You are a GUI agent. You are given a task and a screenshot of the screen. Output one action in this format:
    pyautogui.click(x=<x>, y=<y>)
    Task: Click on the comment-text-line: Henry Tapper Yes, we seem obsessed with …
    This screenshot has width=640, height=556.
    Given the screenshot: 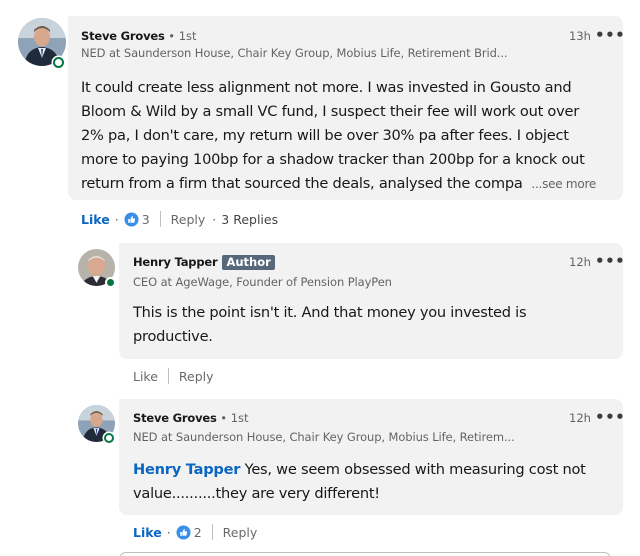 What is the action you would take?
    pyautogui.click(x=359, y=469)
    